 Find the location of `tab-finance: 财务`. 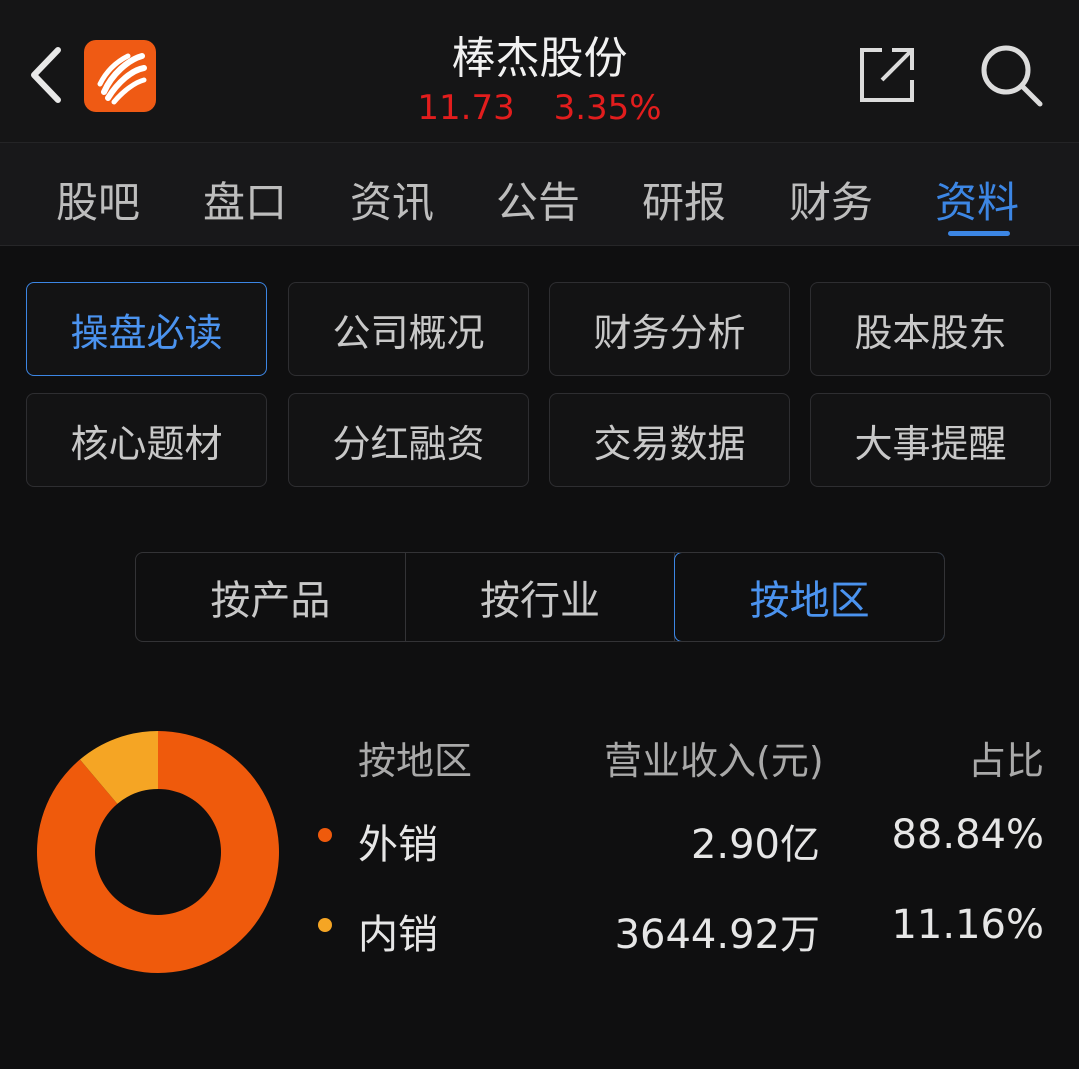

tab-finance: 财务 is located at coordinates (831, 199).